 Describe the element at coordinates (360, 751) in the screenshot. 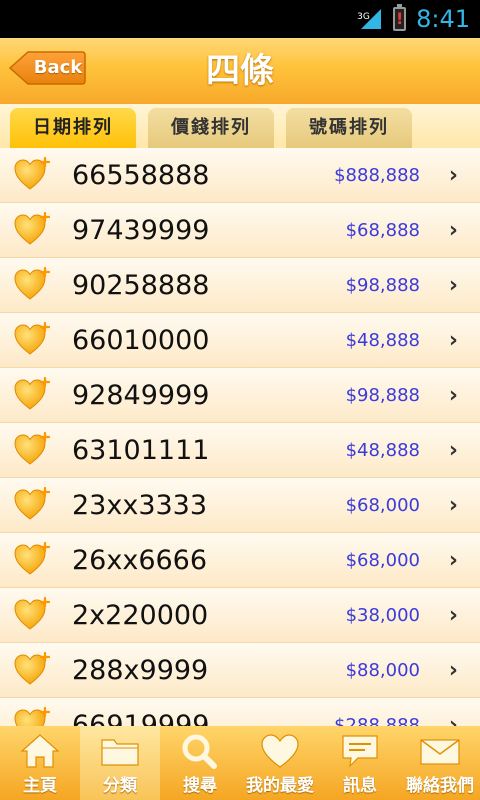

I see `message-icon` at that location.